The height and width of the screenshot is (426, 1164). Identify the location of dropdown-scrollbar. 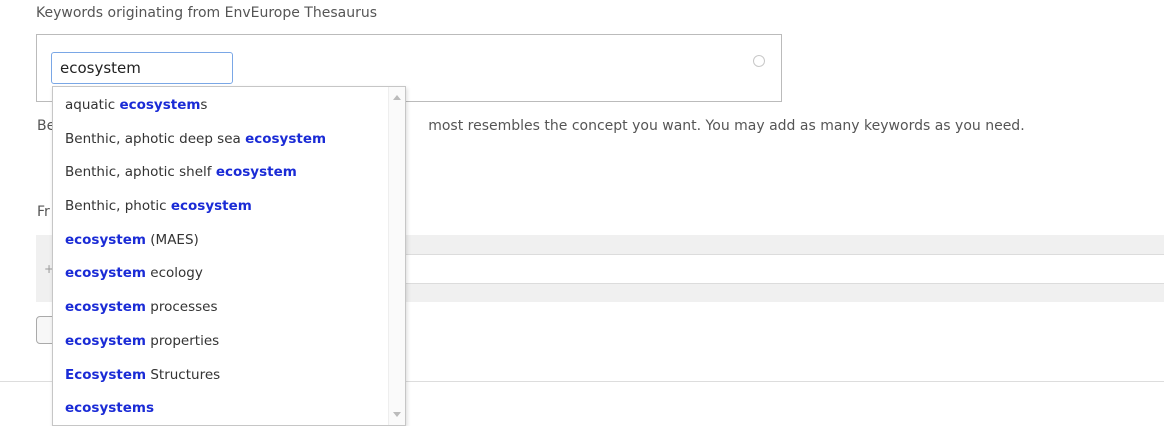
(396, 256).